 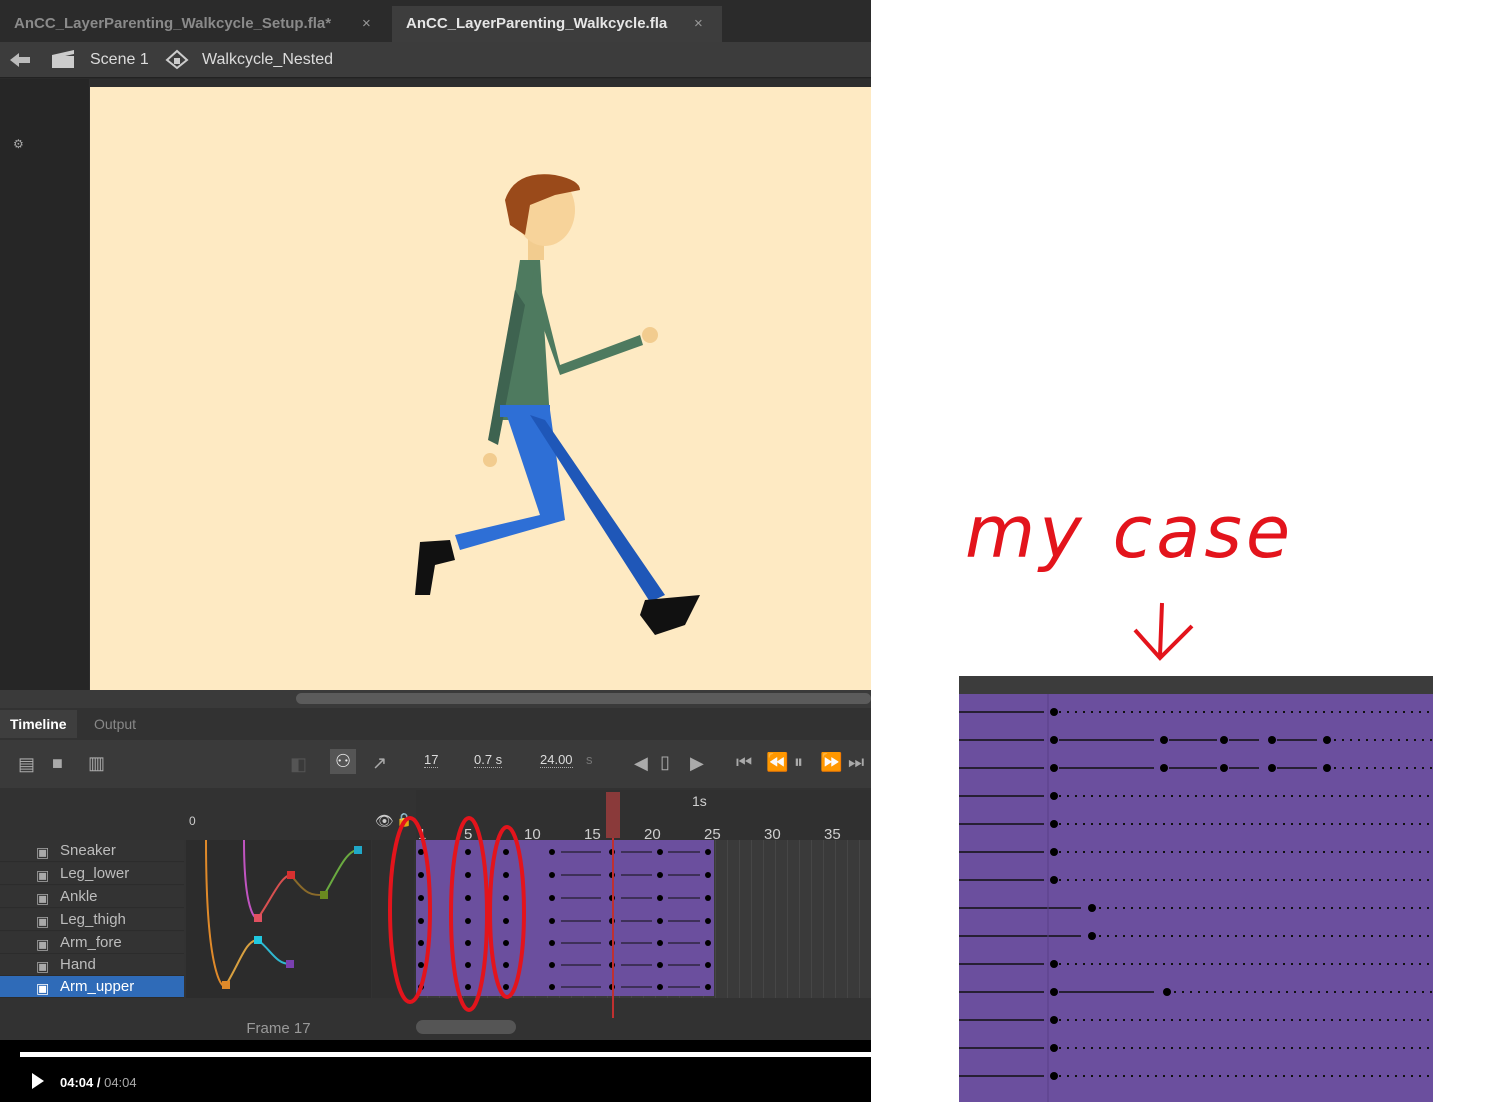 What do you see at coordinates (57, 763) in the screenshot?
I see `folder-icon: ■` at bounding box center [57, 763].